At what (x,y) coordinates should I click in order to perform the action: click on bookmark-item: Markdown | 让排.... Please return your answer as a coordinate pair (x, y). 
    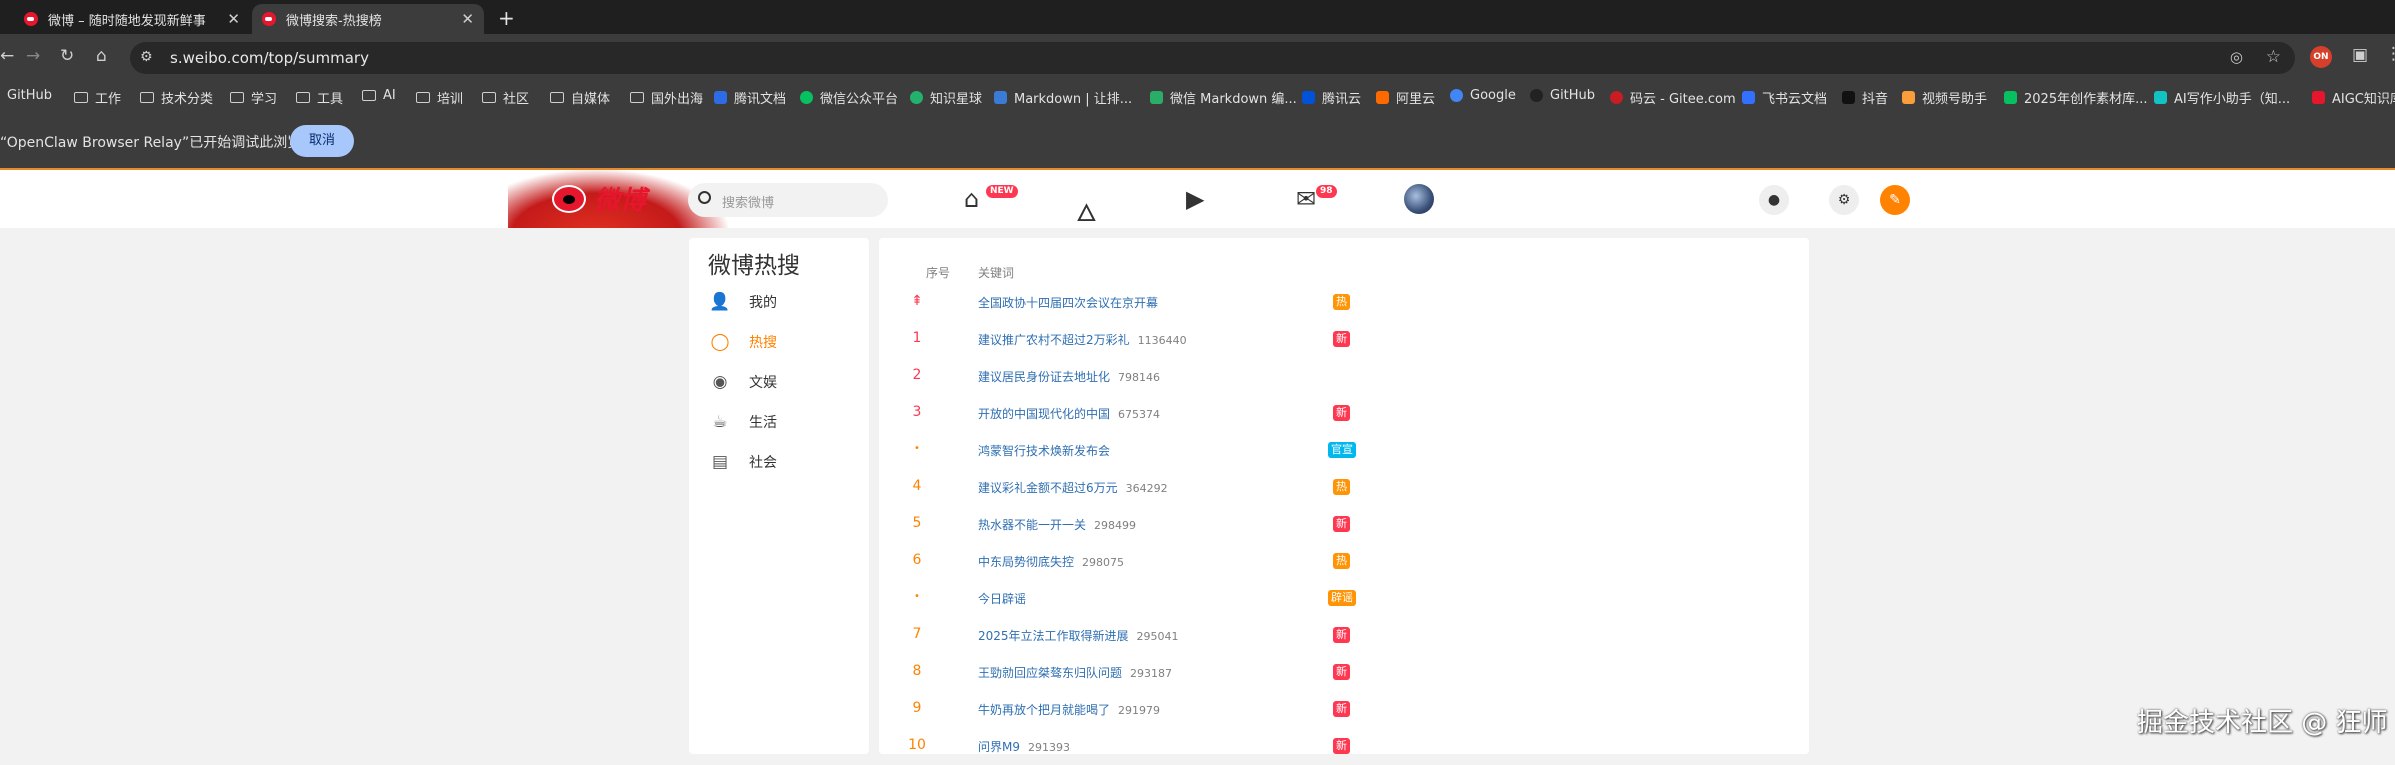
    Looking at the image, I should click on (1063, 97).